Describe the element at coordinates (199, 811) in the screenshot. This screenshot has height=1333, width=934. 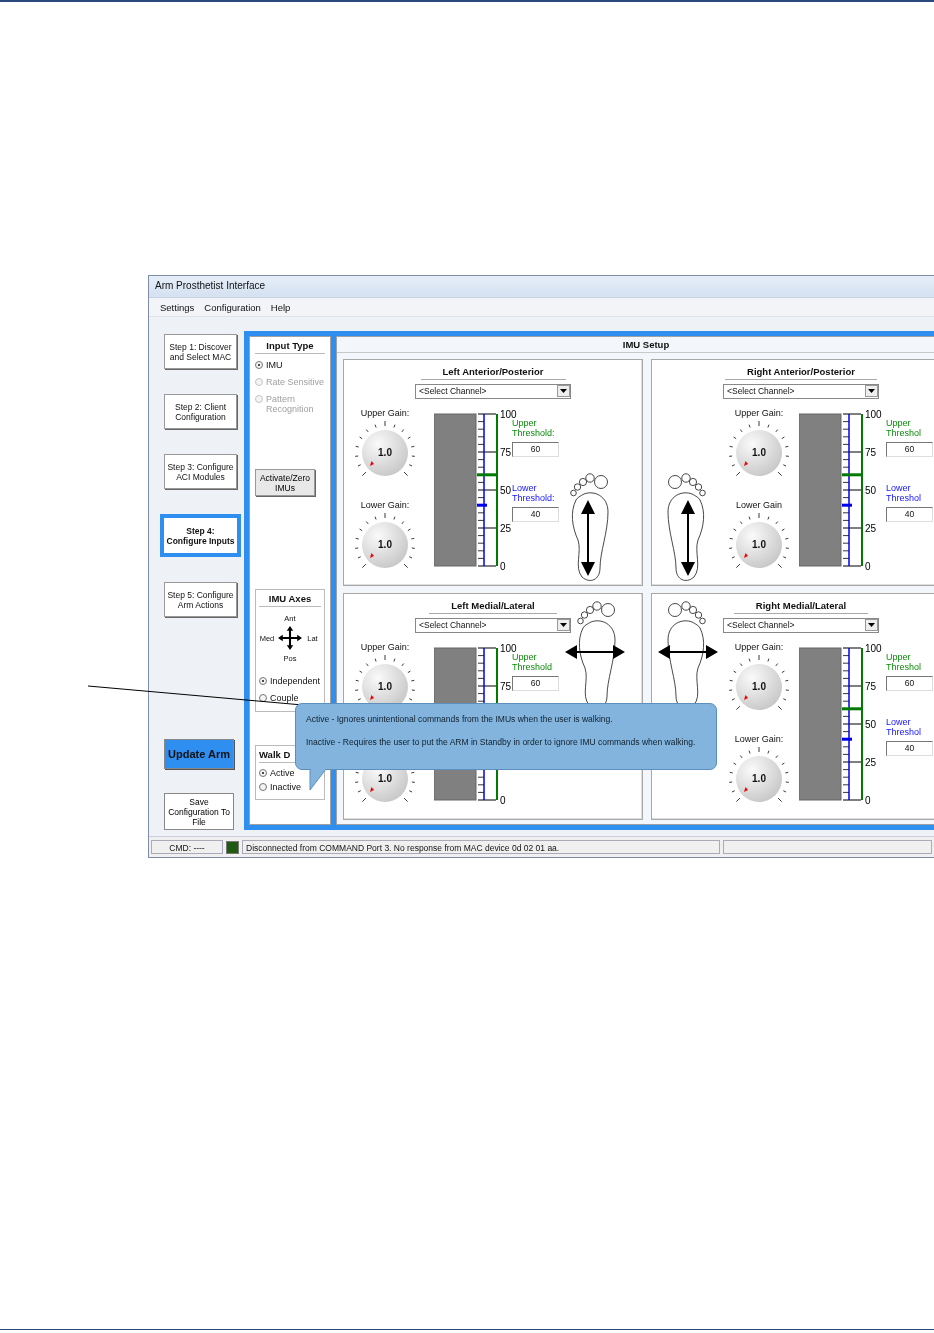
I see `save-button: Save Configuration To File` at that location.